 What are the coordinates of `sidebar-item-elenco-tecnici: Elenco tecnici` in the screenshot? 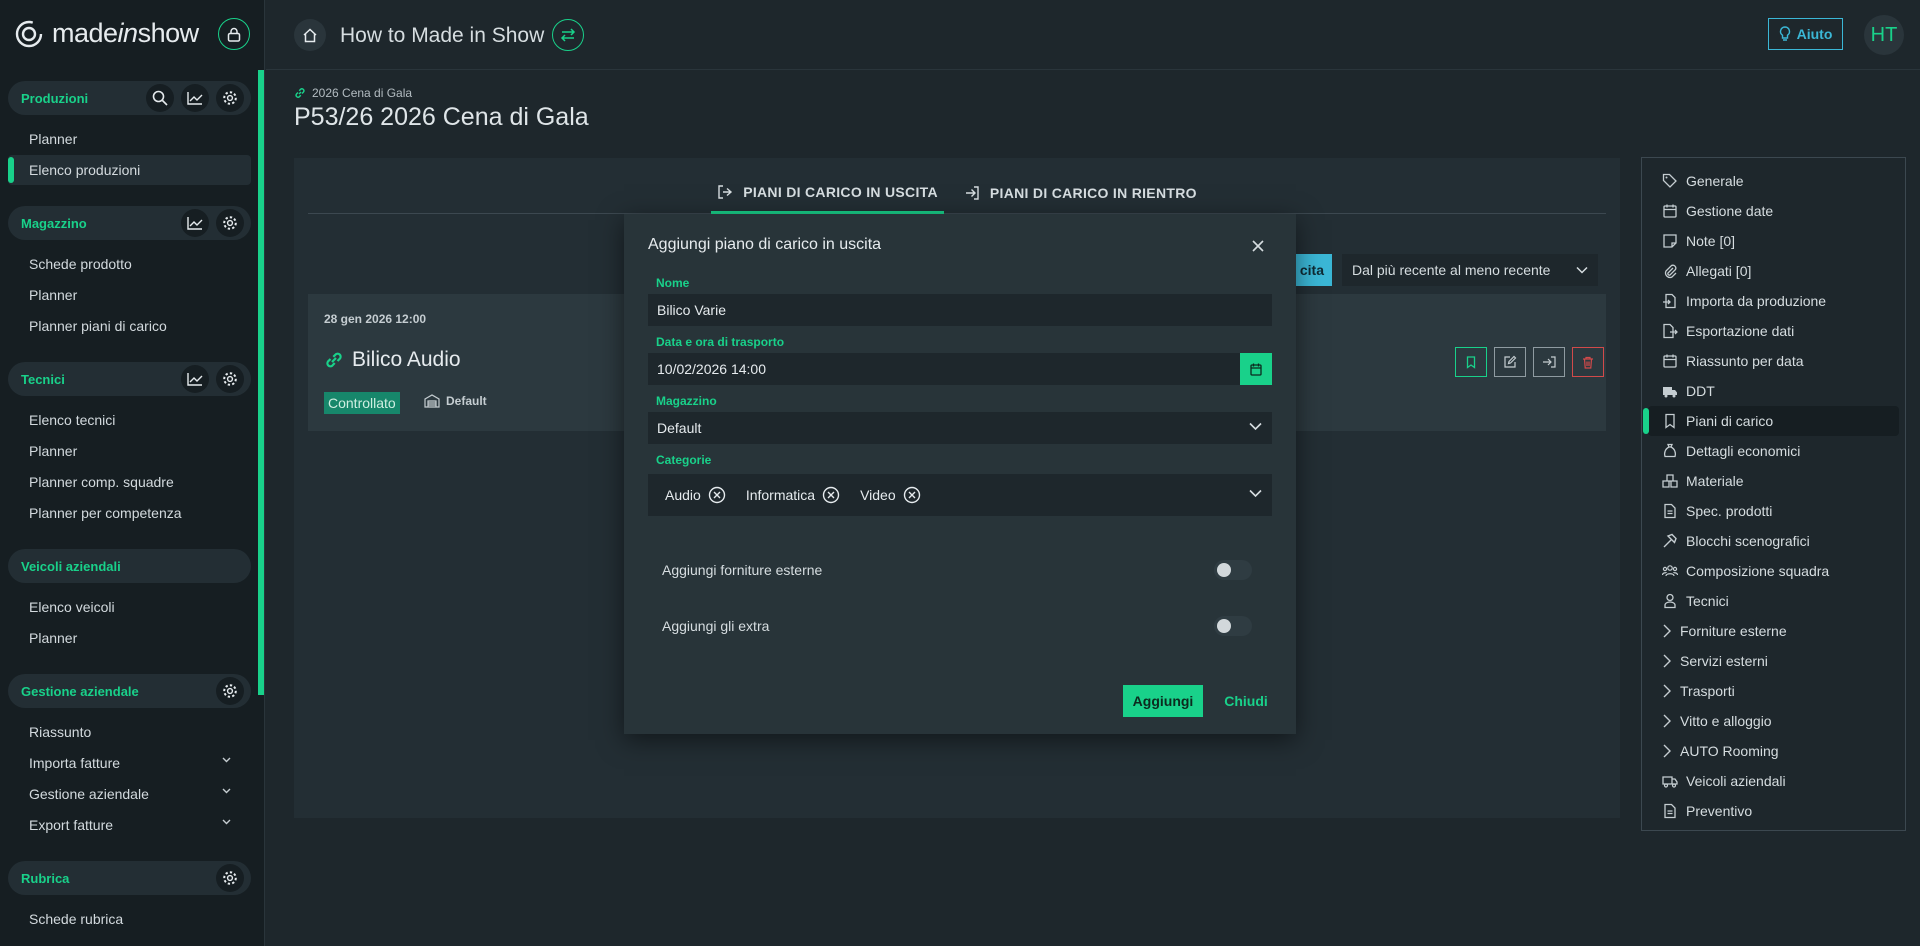 It's located at (129, 420).